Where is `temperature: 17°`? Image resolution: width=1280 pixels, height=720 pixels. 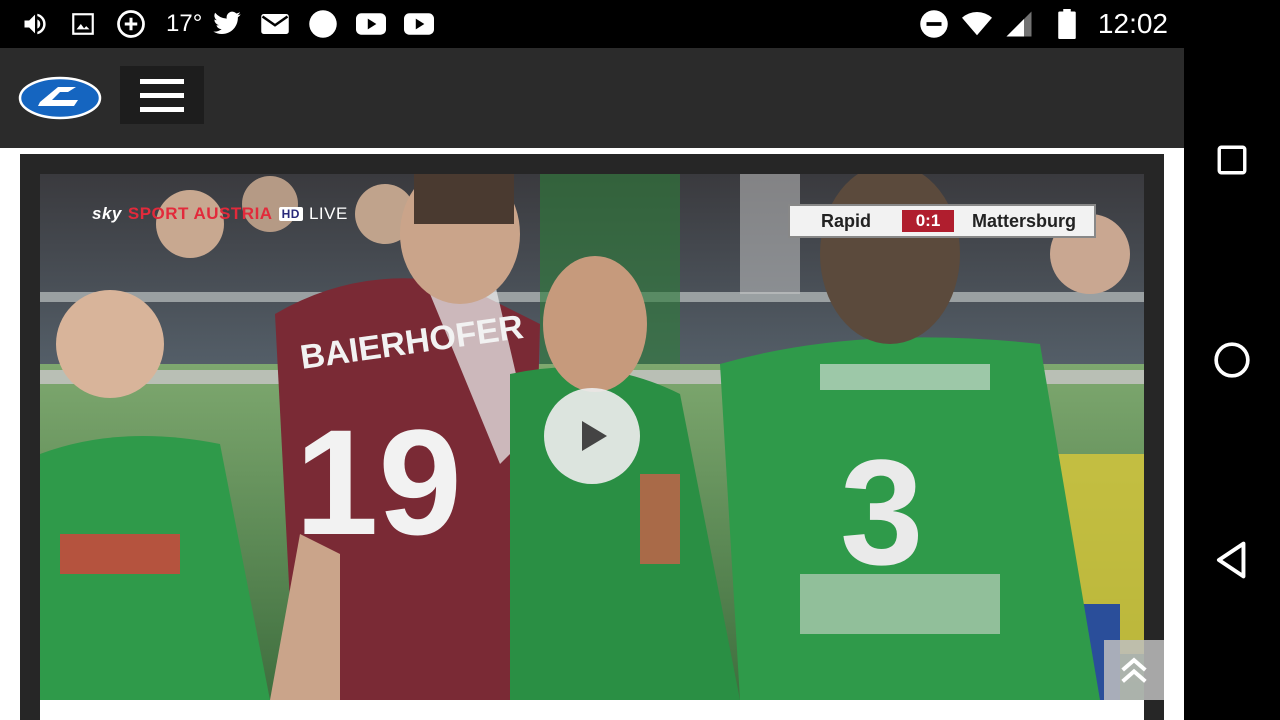 temperature: 17° is located at coordinates (184, 23).